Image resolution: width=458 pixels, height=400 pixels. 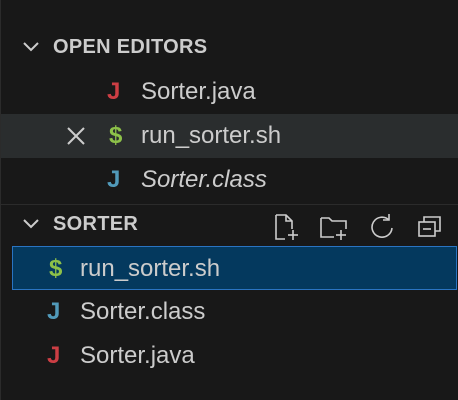 I want to click on open-editor-item-run-sorter-sh: $ run_sorter.sh, so click(x=229, y=136).